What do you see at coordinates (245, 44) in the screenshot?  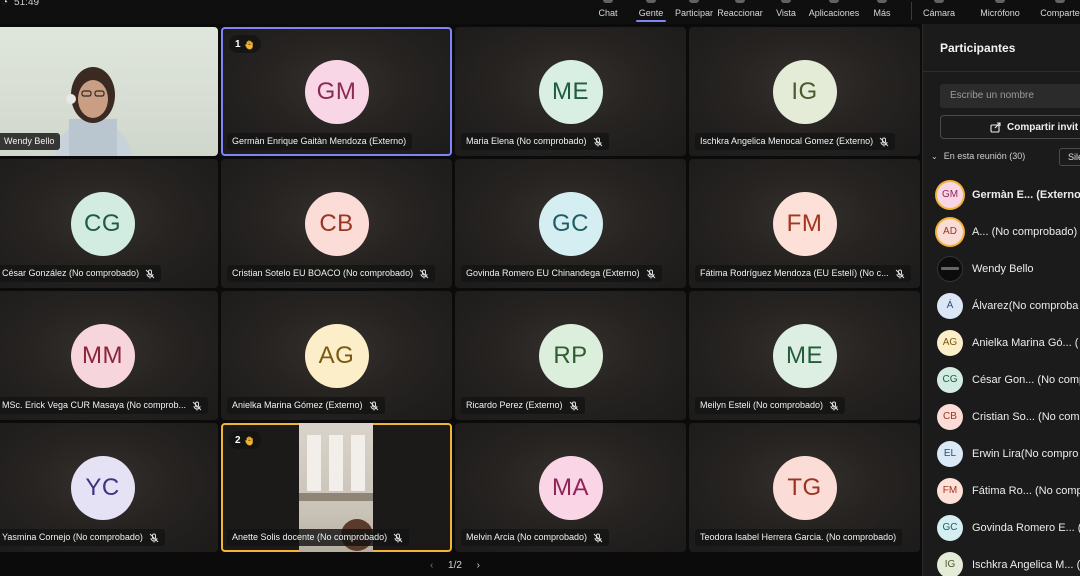 I see `raised-hand-badge: 1` at bounding box center [245, 44].